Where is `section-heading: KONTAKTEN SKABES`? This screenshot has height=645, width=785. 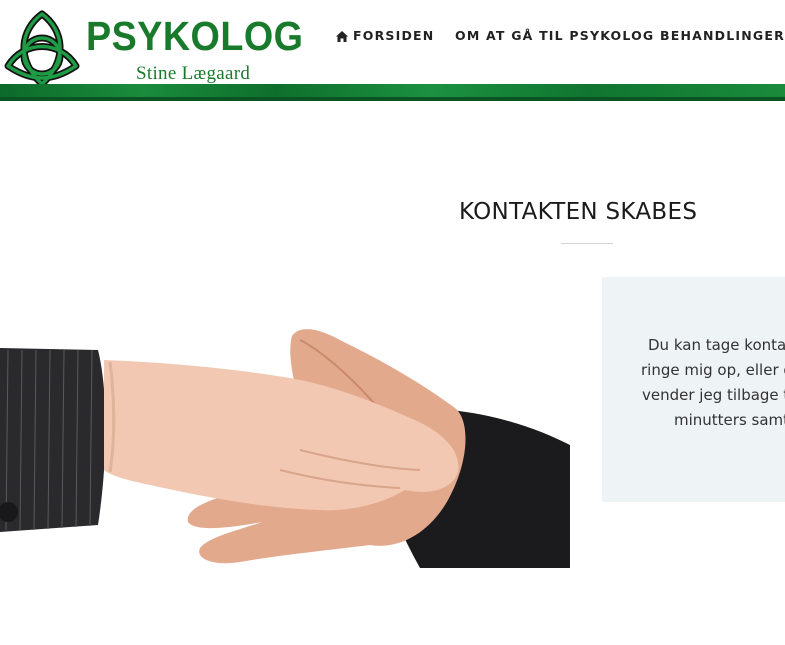 section-heading: KONTAKTEN SKABES is located at coordinates (578, 212).